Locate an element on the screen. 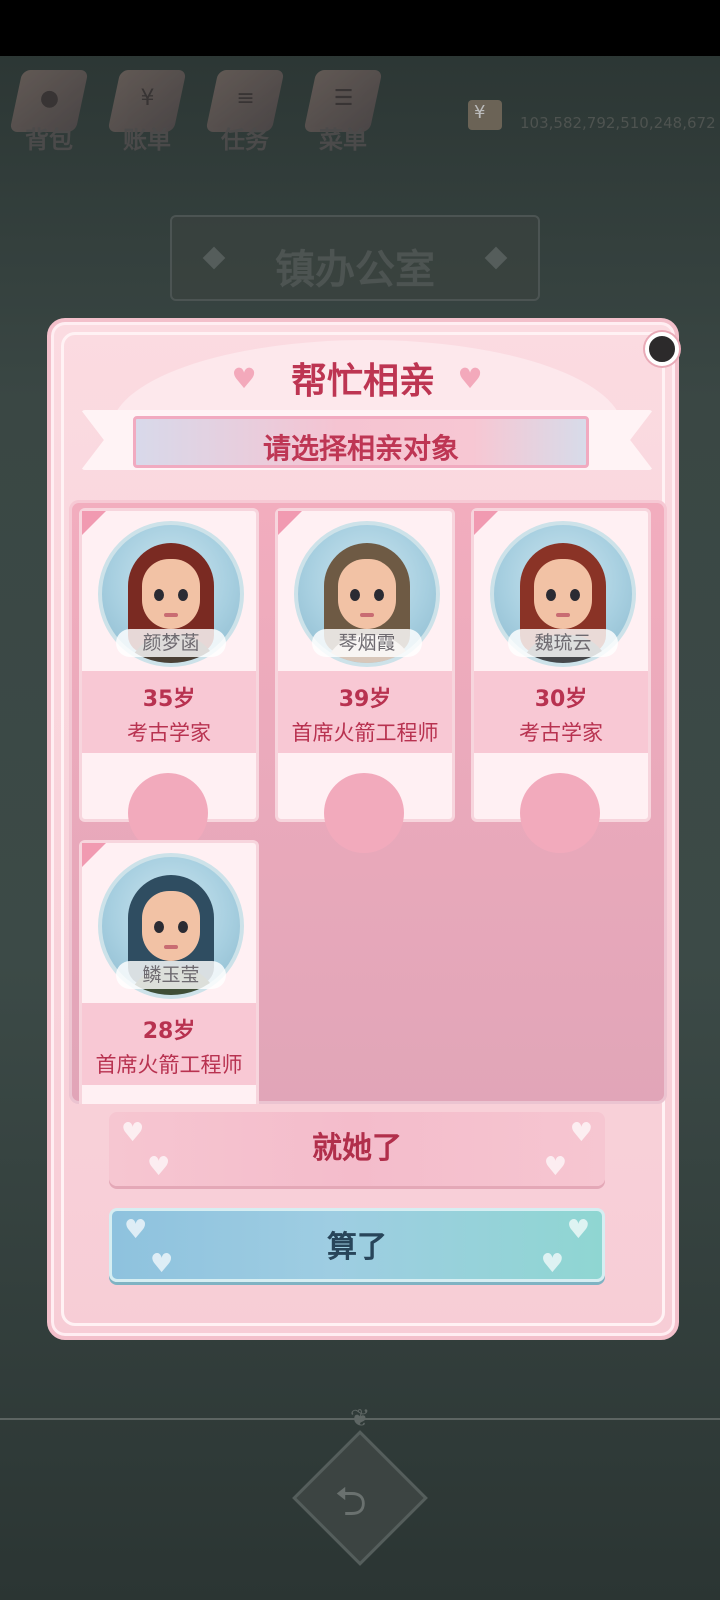  candidate-card: 颜梦菡 35岁 考古学家 is located at coordinates (169, 680).